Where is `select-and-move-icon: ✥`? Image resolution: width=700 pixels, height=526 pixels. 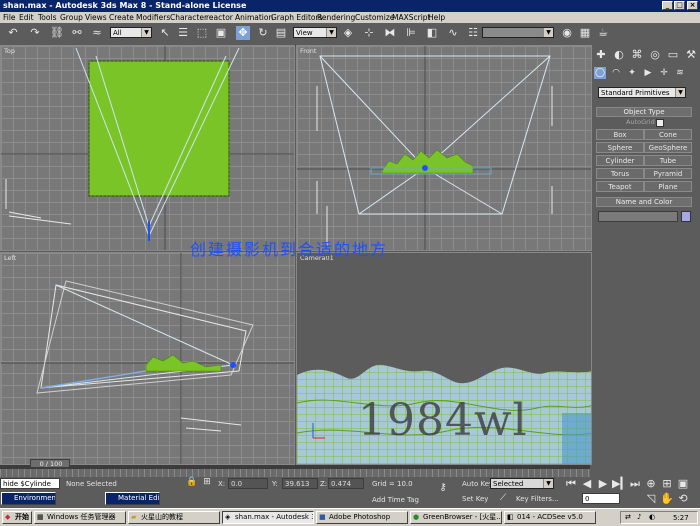 select-and-move-icon: ✥ is located at coordinates (243, 33).